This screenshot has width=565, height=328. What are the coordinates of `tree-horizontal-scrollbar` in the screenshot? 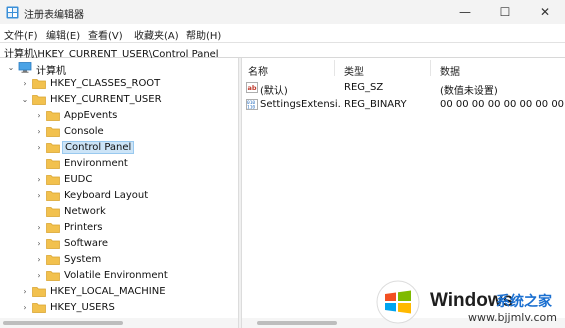 It's located at (119, 323).